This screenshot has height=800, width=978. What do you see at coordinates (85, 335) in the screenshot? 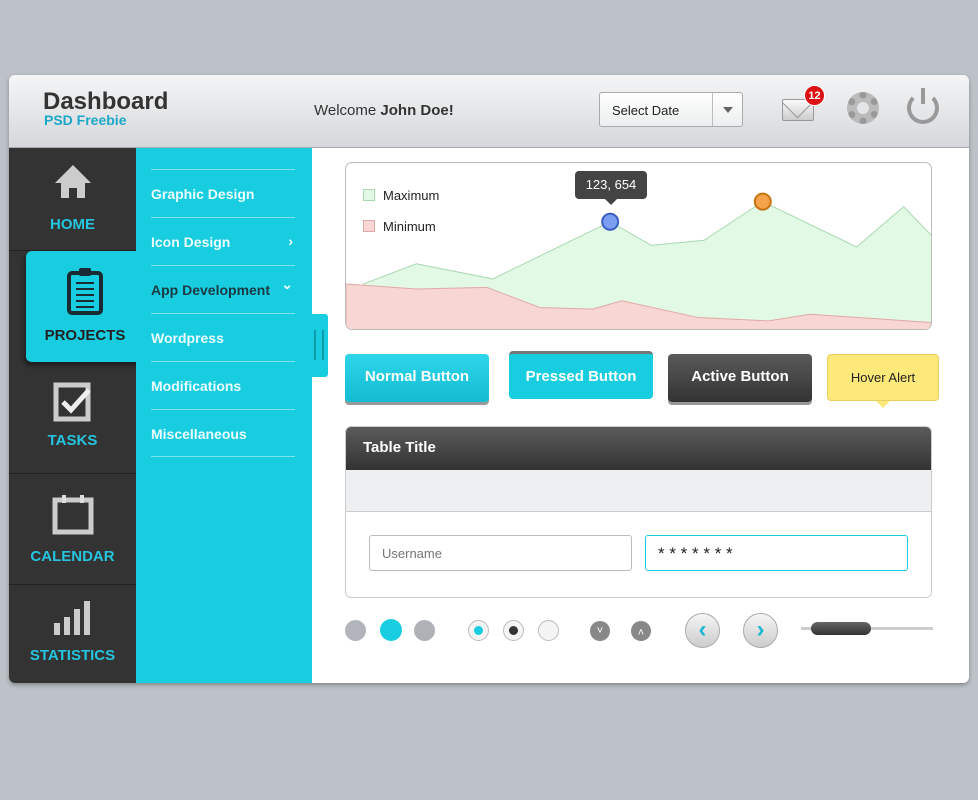
I see `sidebar-item-label: PROJECTS` at bounding box center [85, 335].